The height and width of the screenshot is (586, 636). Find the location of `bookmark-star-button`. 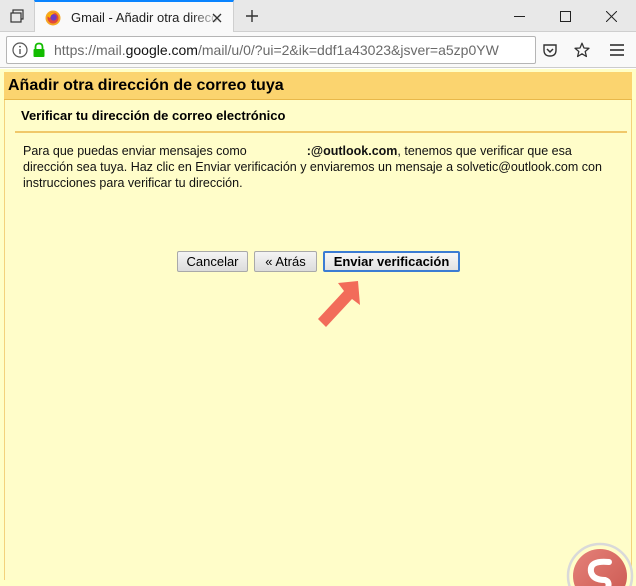

bookmark-star-button is located at coordinates (582, 50).